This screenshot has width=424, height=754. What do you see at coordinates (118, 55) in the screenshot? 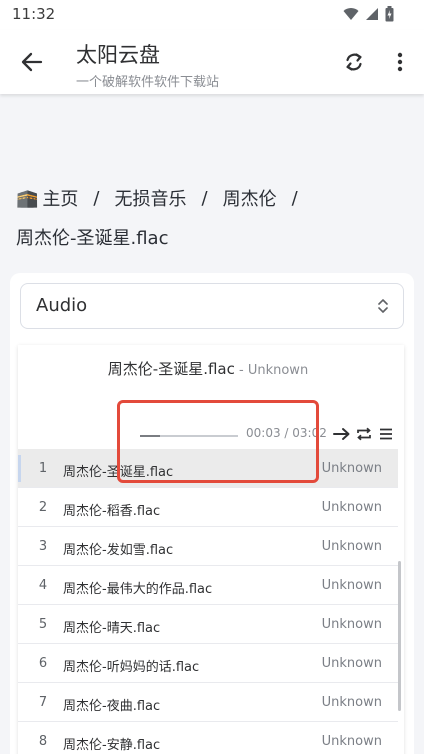
I see `app-title: 太阳云盘` at bounding box center [118, 55].